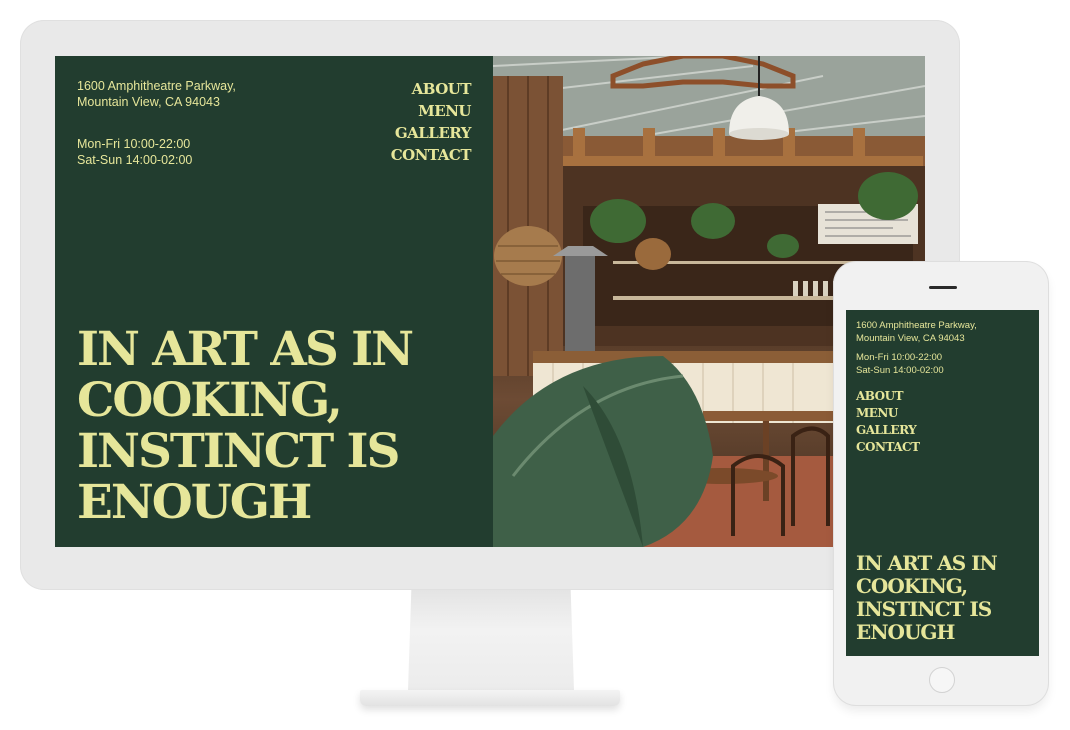 This screenshot has width=1070, height=730. I want to click on mobile-nav-menu: MENU, so click(888, 413).